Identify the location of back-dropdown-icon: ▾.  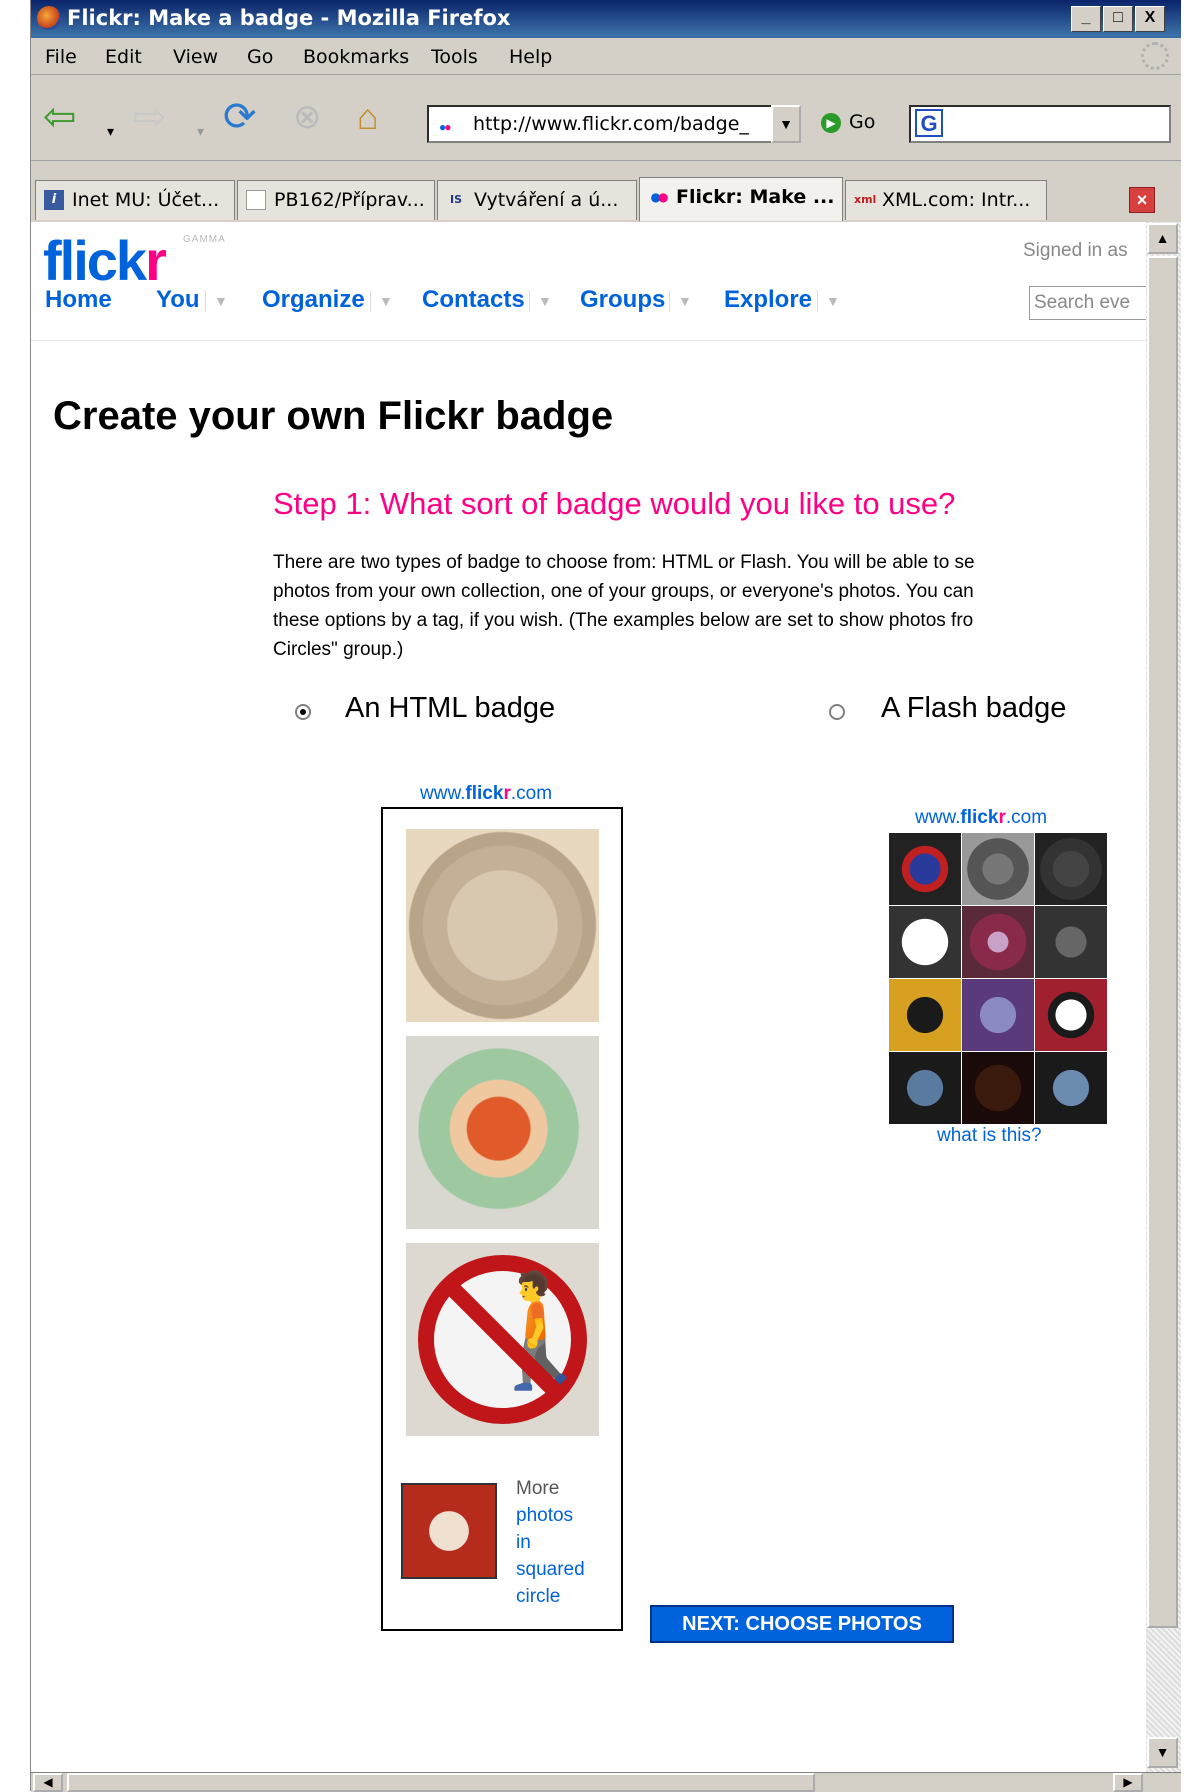
(110, 131).